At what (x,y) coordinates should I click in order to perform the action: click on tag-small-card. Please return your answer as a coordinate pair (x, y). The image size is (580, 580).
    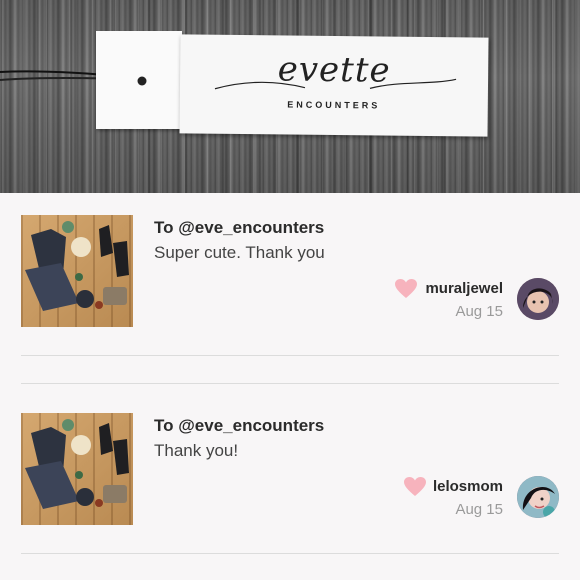
    Looking at the image, I should click on (139, 80).